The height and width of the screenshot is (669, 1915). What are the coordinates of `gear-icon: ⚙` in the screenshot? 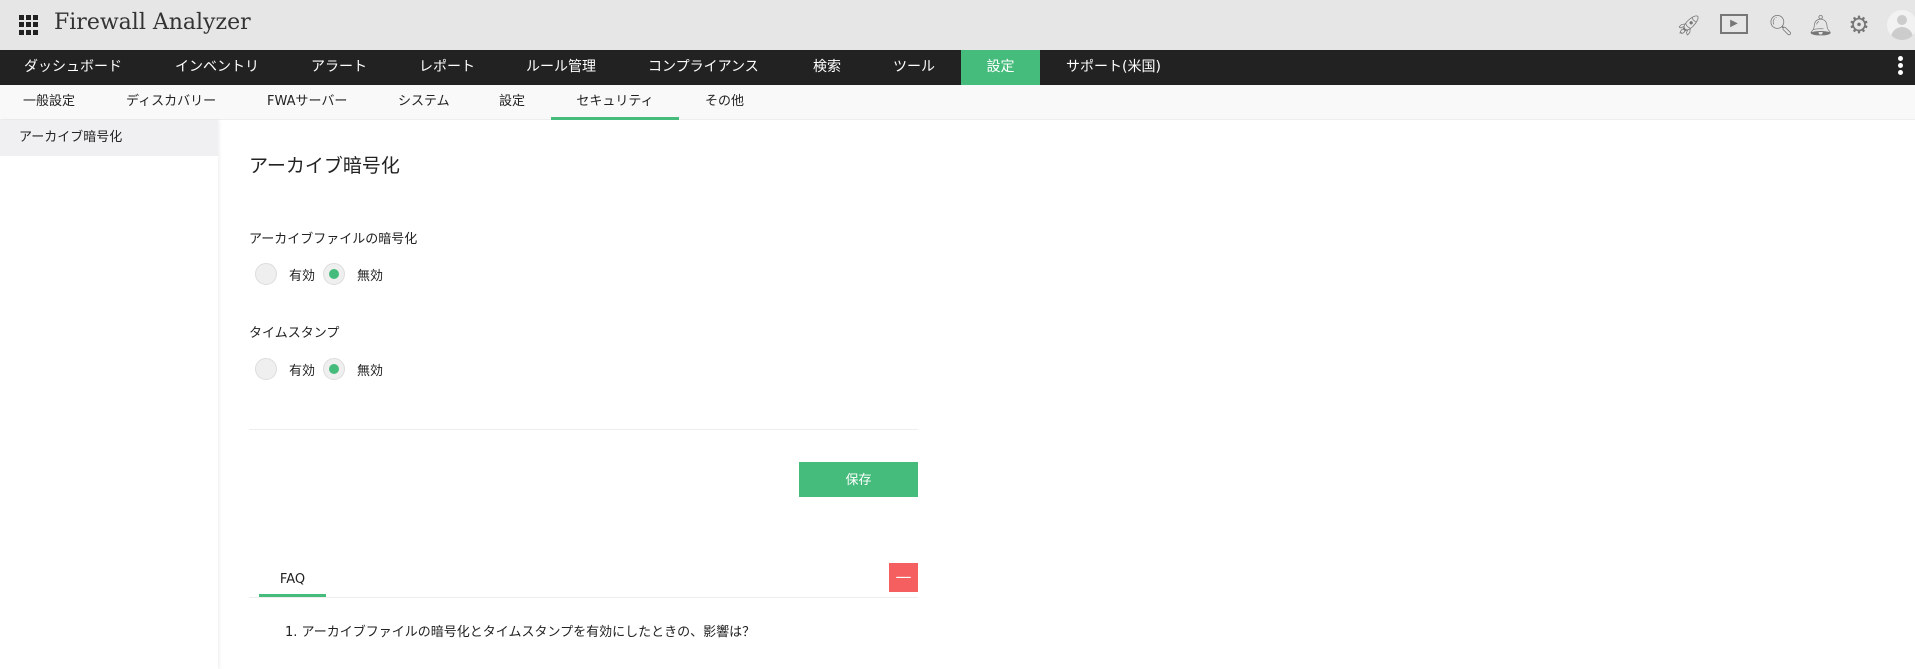 It's located at (1859, 25).